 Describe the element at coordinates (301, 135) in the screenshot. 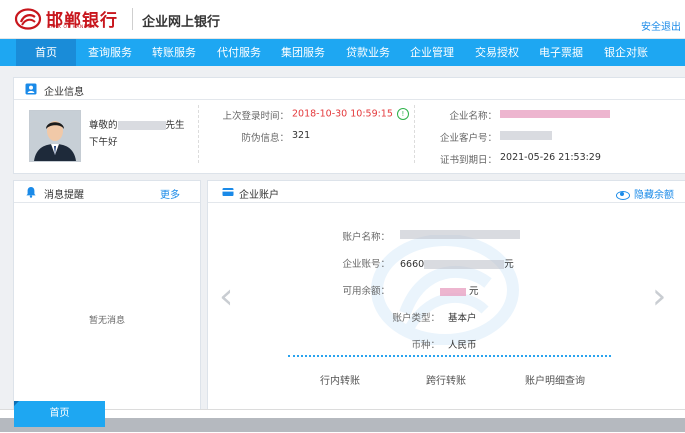

I see `security-value: 321` at that location.